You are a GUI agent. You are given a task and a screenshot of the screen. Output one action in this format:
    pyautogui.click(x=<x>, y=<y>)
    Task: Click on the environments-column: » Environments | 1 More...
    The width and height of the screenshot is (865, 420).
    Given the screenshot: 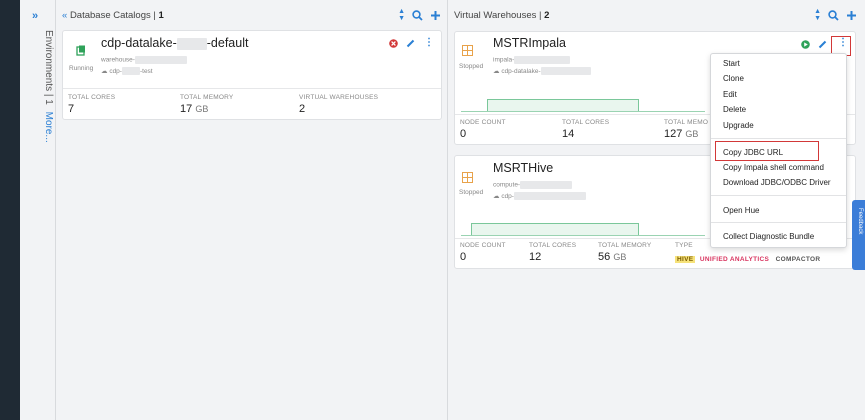 What is the action you would take?
    pyautogui.click(x=38, y=210)
    